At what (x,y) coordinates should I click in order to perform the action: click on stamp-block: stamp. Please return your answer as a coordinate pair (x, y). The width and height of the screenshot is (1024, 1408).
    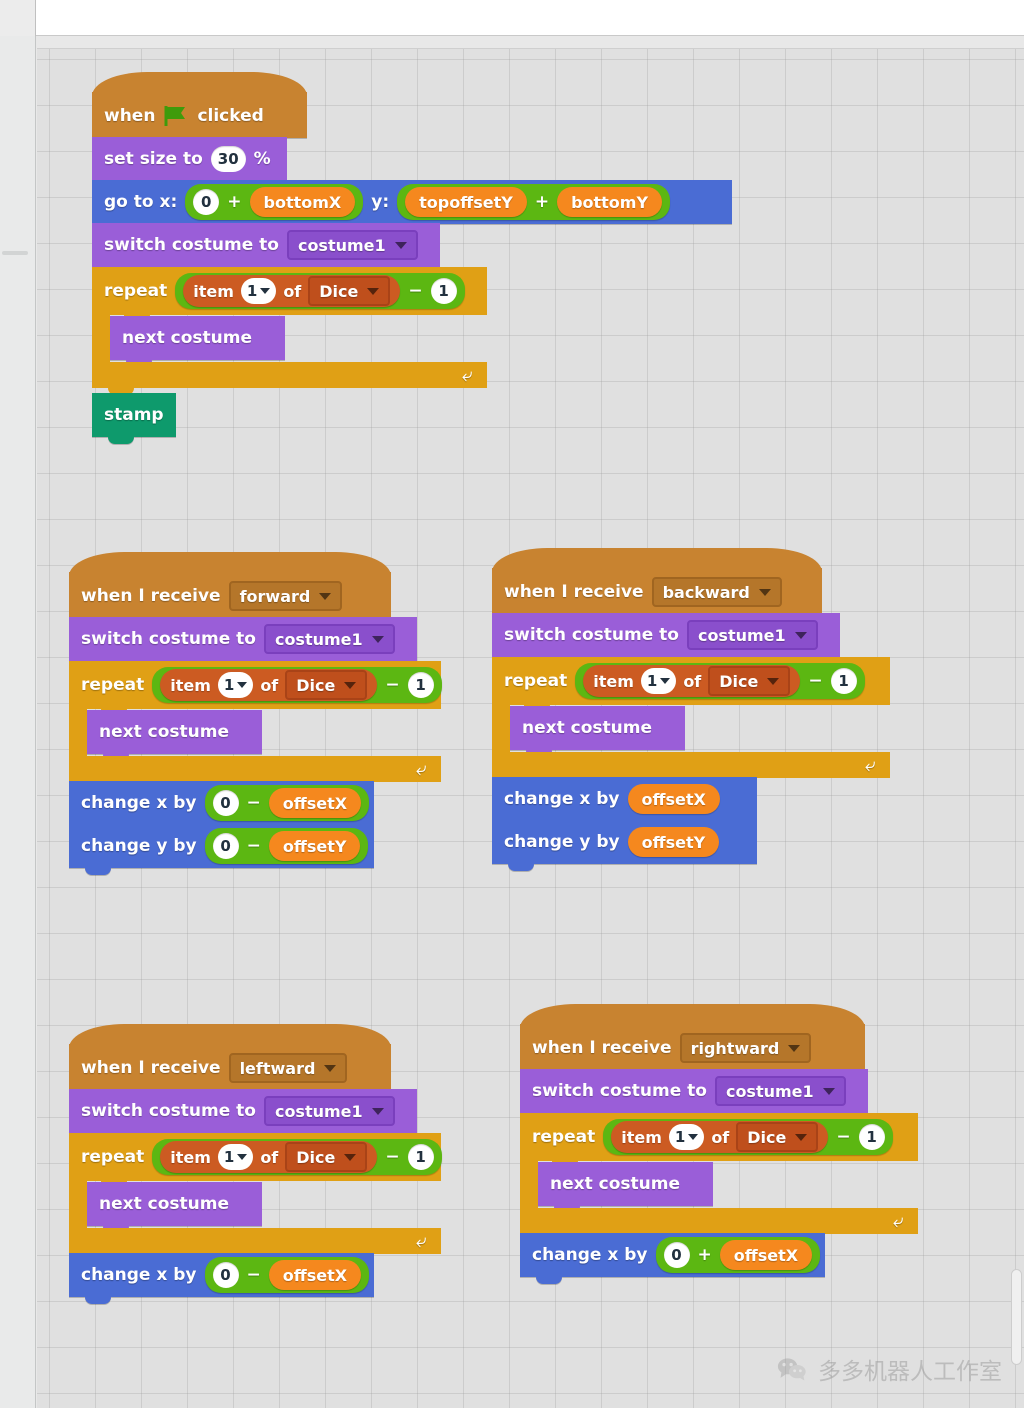
    Looking at the image, I should click on (134, 418).